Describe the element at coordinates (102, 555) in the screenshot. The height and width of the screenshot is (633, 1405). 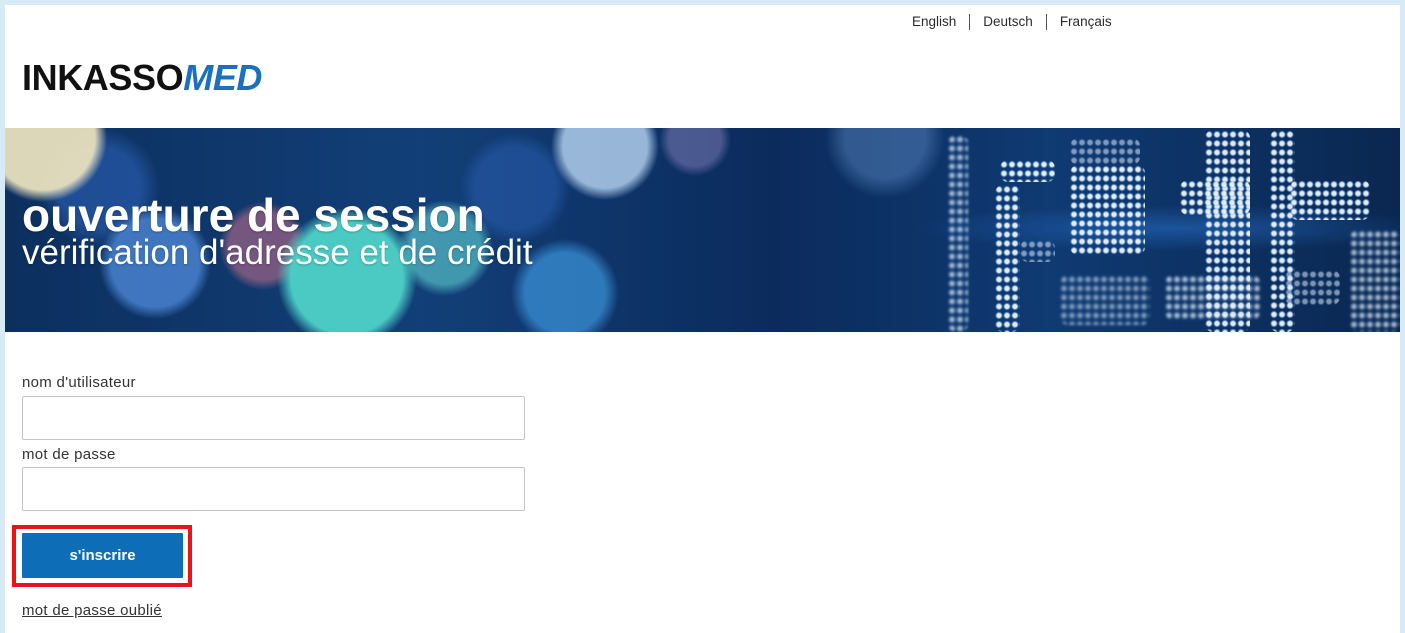
I see `login-button: s'inscrire` at that location.